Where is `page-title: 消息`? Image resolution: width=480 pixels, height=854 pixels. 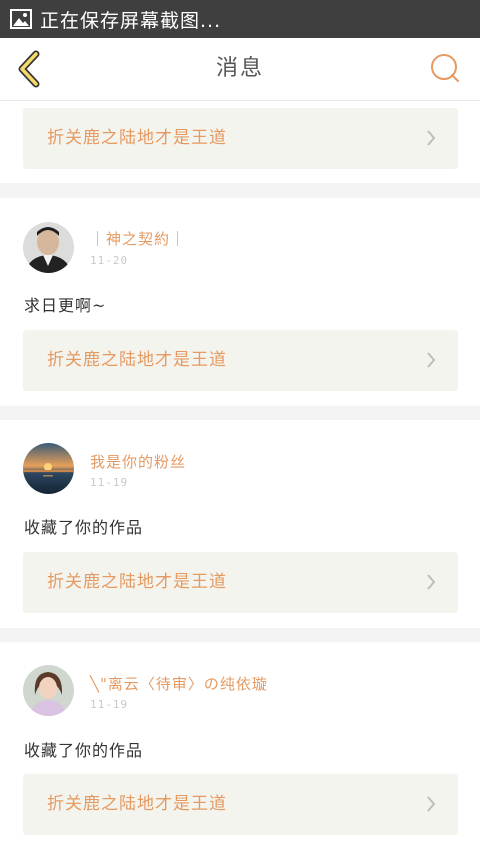 page-title: 消息 is located at coordinates (239, 68).